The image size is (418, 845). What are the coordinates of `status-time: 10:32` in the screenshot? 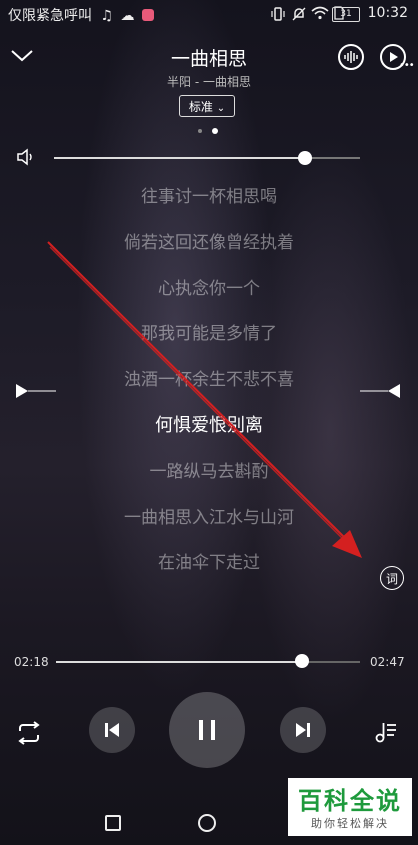 It's located at (387, 13).